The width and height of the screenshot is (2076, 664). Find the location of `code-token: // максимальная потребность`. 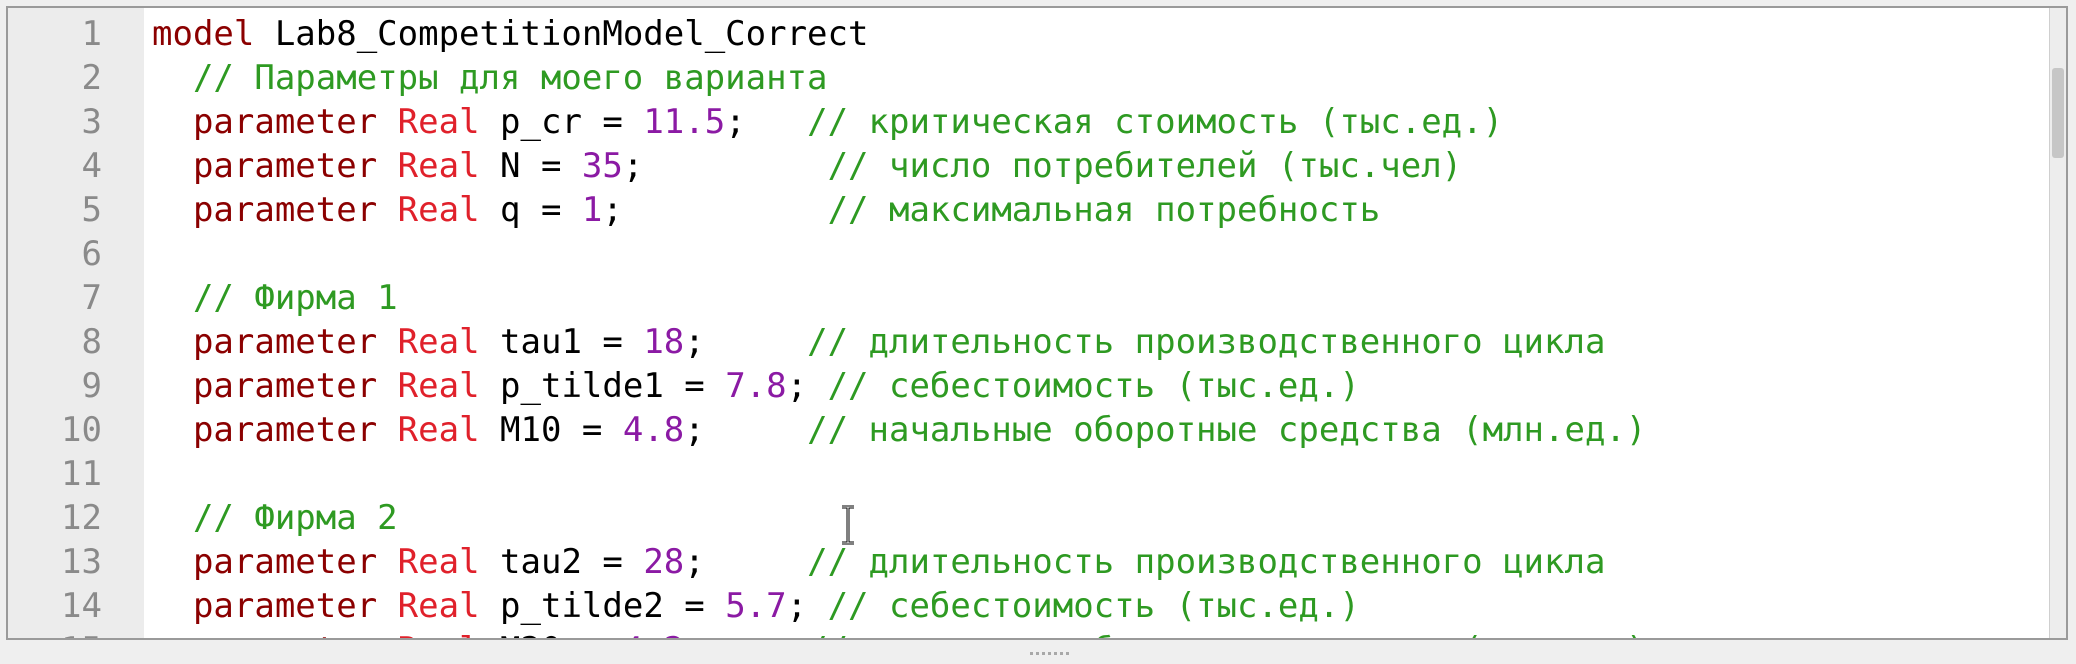

code-token: // максимальная потребность is located at coordinates (1104, 210).